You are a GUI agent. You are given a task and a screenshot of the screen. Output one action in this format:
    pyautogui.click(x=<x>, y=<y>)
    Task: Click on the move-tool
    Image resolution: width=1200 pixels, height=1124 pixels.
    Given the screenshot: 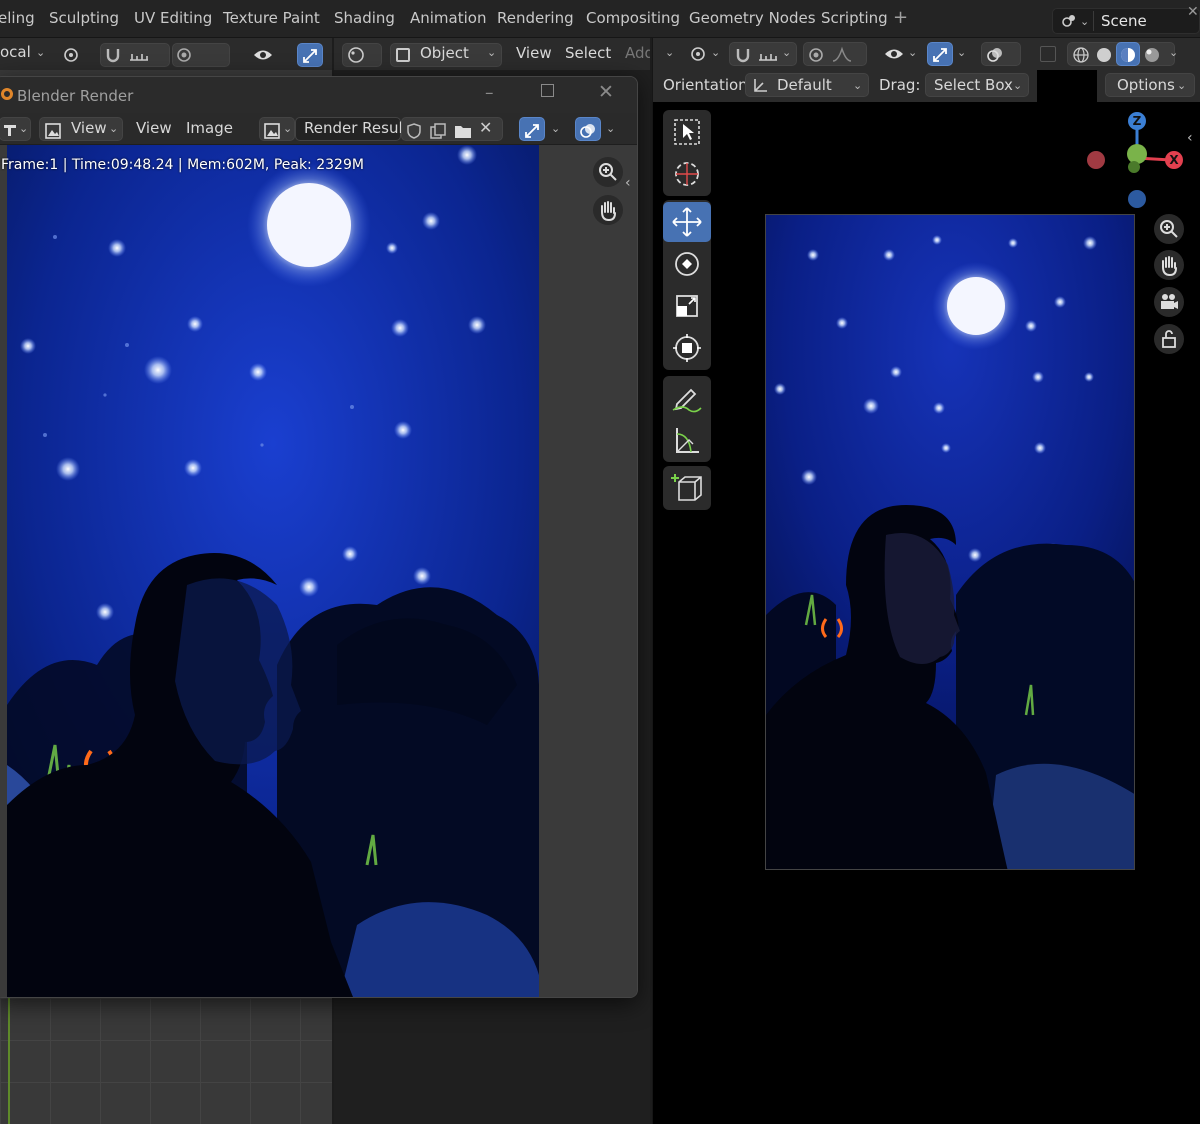 What is the action you would take?
    pyautogui.click(x=687, y=222)
    